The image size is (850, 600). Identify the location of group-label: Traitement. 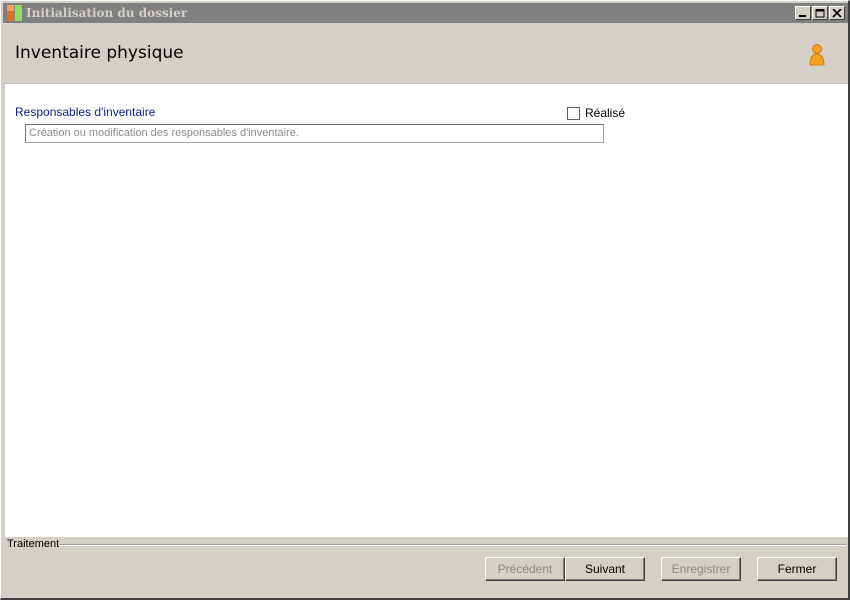
(33, 544).